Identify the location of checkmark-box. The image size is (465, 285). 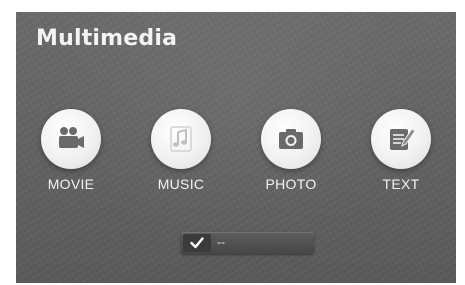
(197, 243).